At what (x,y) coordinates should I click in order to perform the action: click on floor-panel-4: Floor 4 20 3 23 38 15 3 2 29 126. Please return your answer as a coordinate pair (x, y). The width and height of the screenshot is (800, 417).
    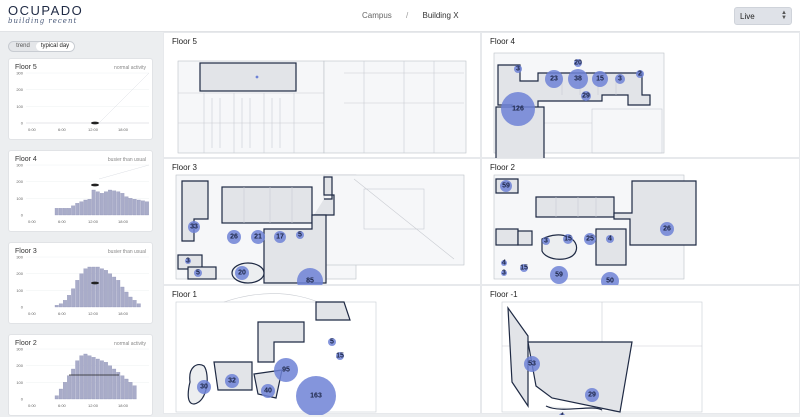
    Looking at the image, I should click on (640, 95).